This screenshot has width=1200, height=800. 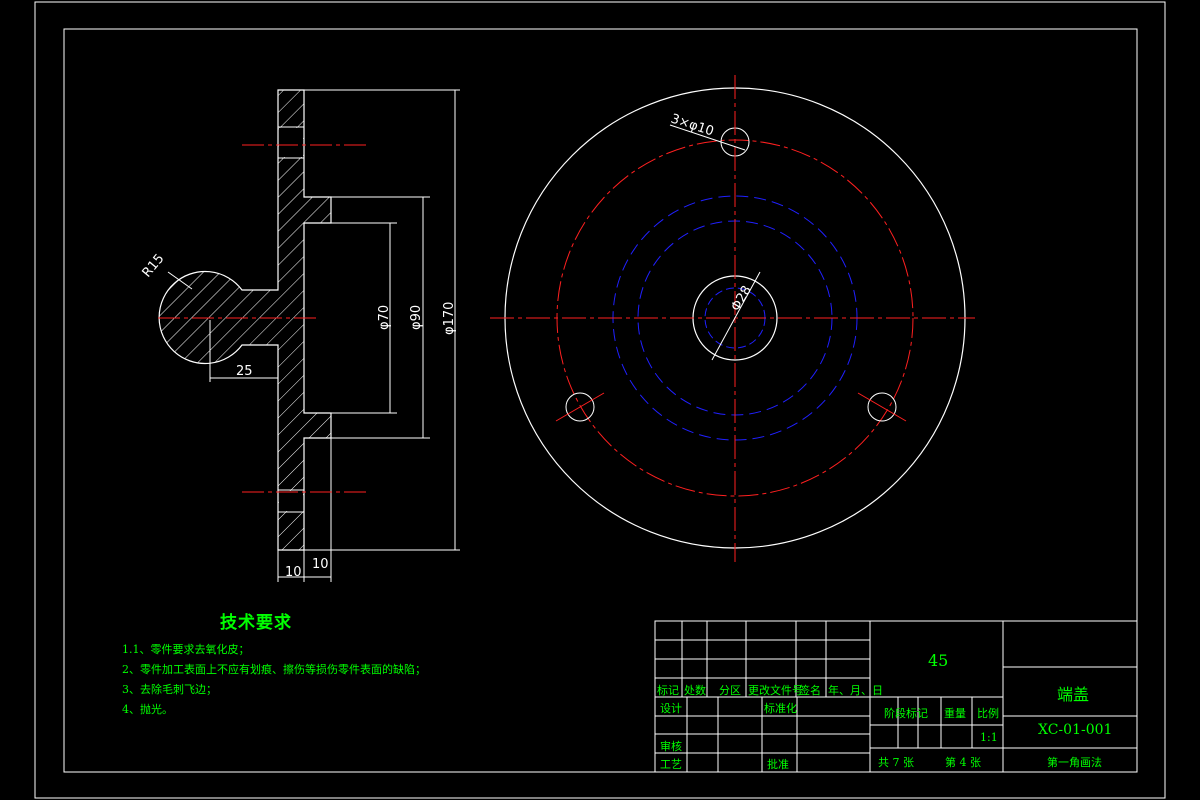 I want to click on tb-standardization: 标准化, so click(x=780, y=708).